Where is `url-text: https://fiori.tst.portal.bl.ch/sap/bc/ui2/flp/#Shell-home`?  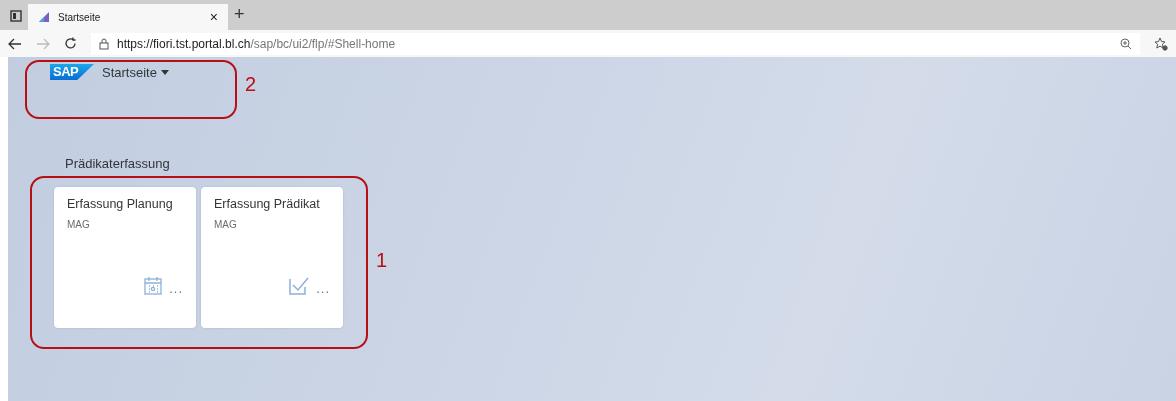
url-text: https://fiori.tst.portal.bl.ch/sap/bc/ui2/flp/#Shell-home is located at coordinates (256, 43).